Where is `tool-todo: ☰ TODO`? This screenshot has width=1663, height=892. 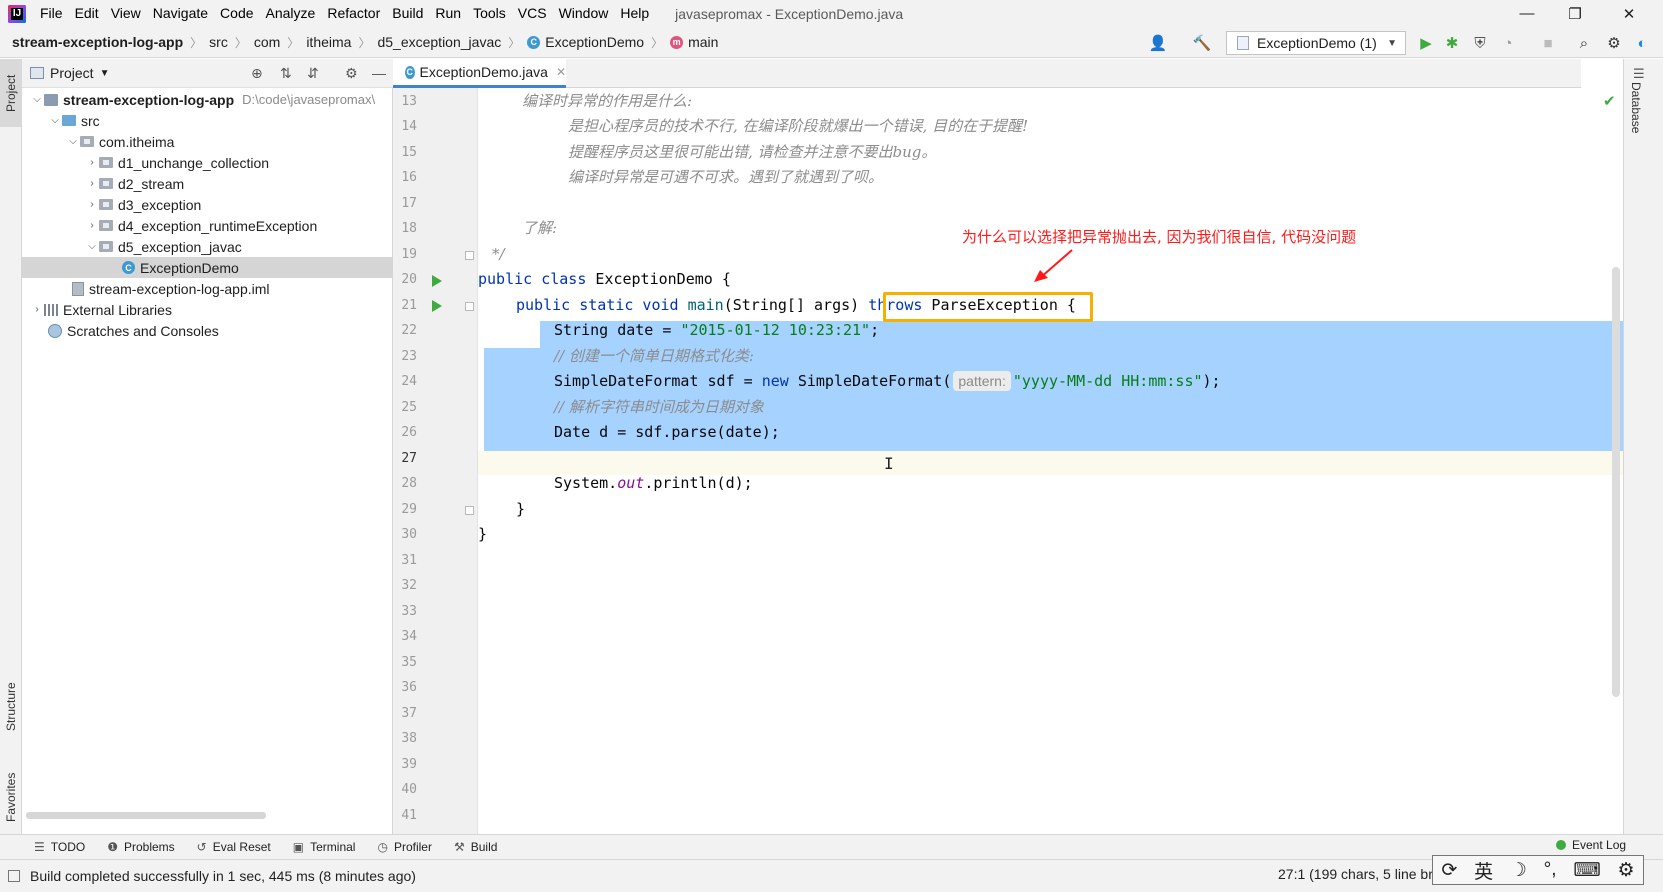
tool-todo: ☰ TODO is located at coordinates (59, 847).